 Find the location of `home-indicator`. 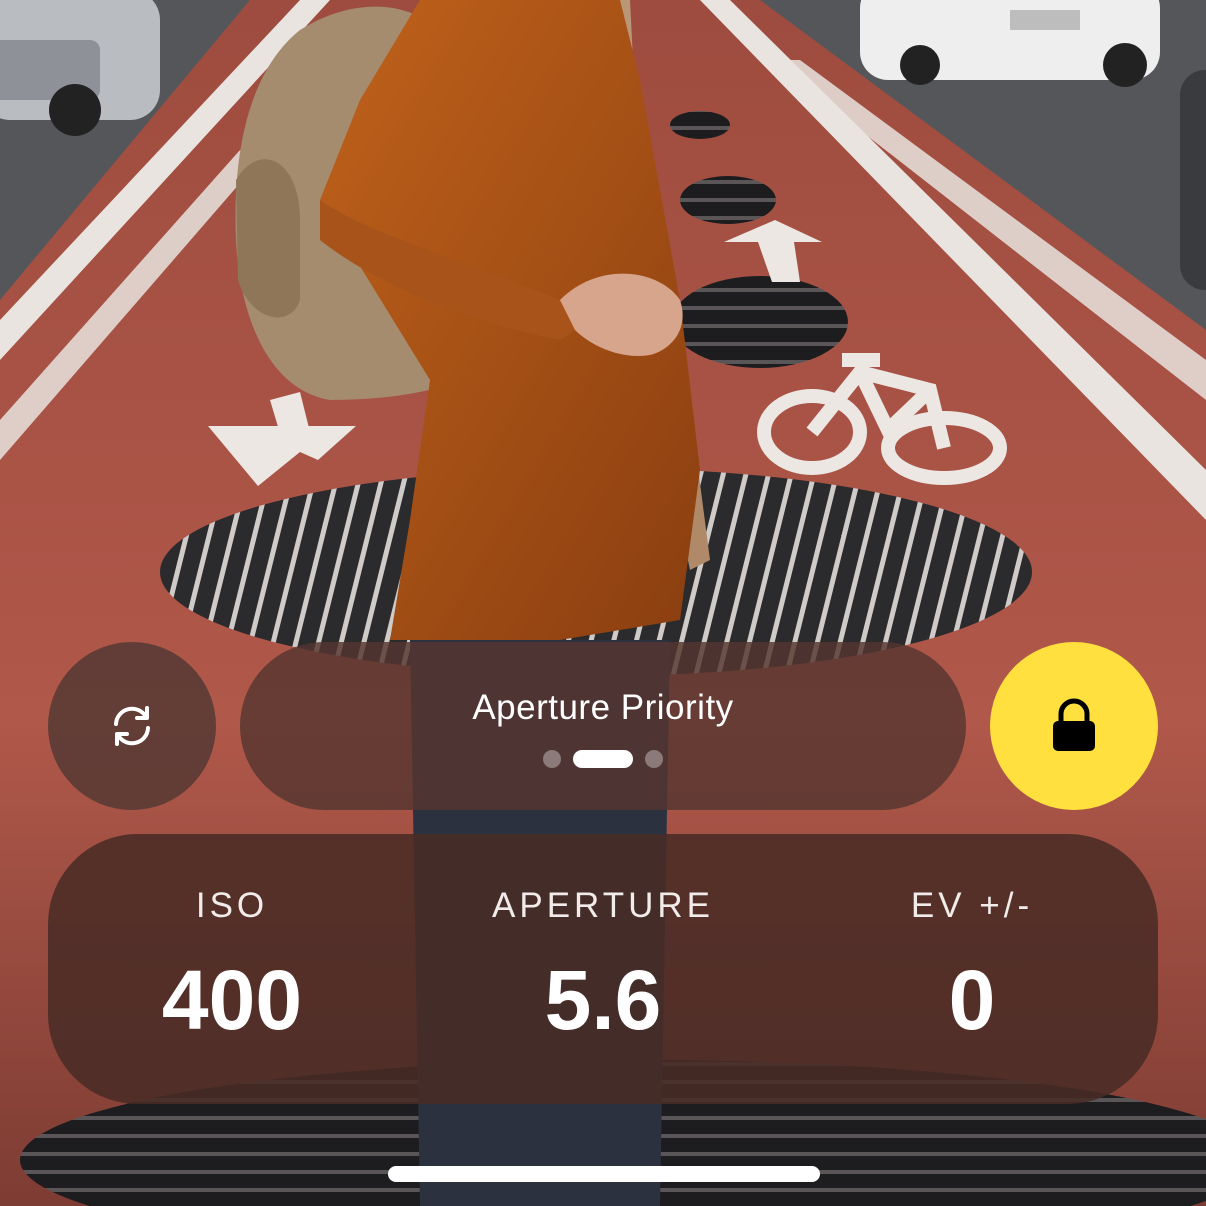

home-indicator is located at coordinates (604, 1174).